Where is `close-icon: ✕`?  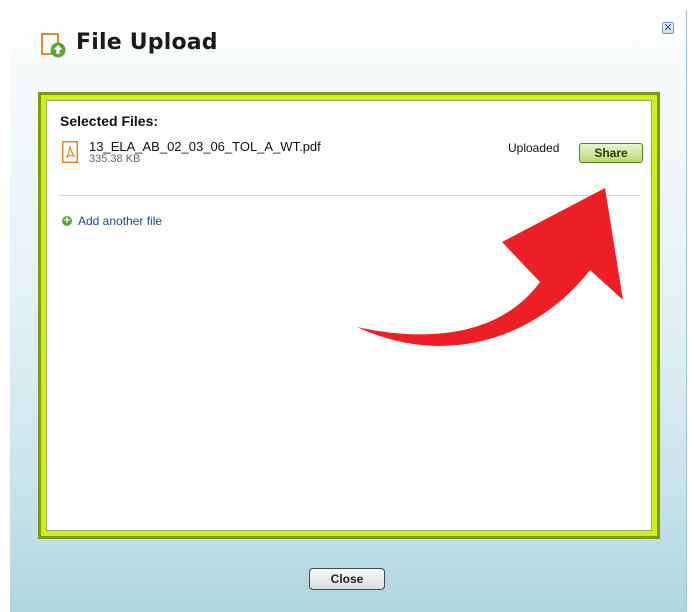 close-icon: ✕ is located at coordinates (668, 28).